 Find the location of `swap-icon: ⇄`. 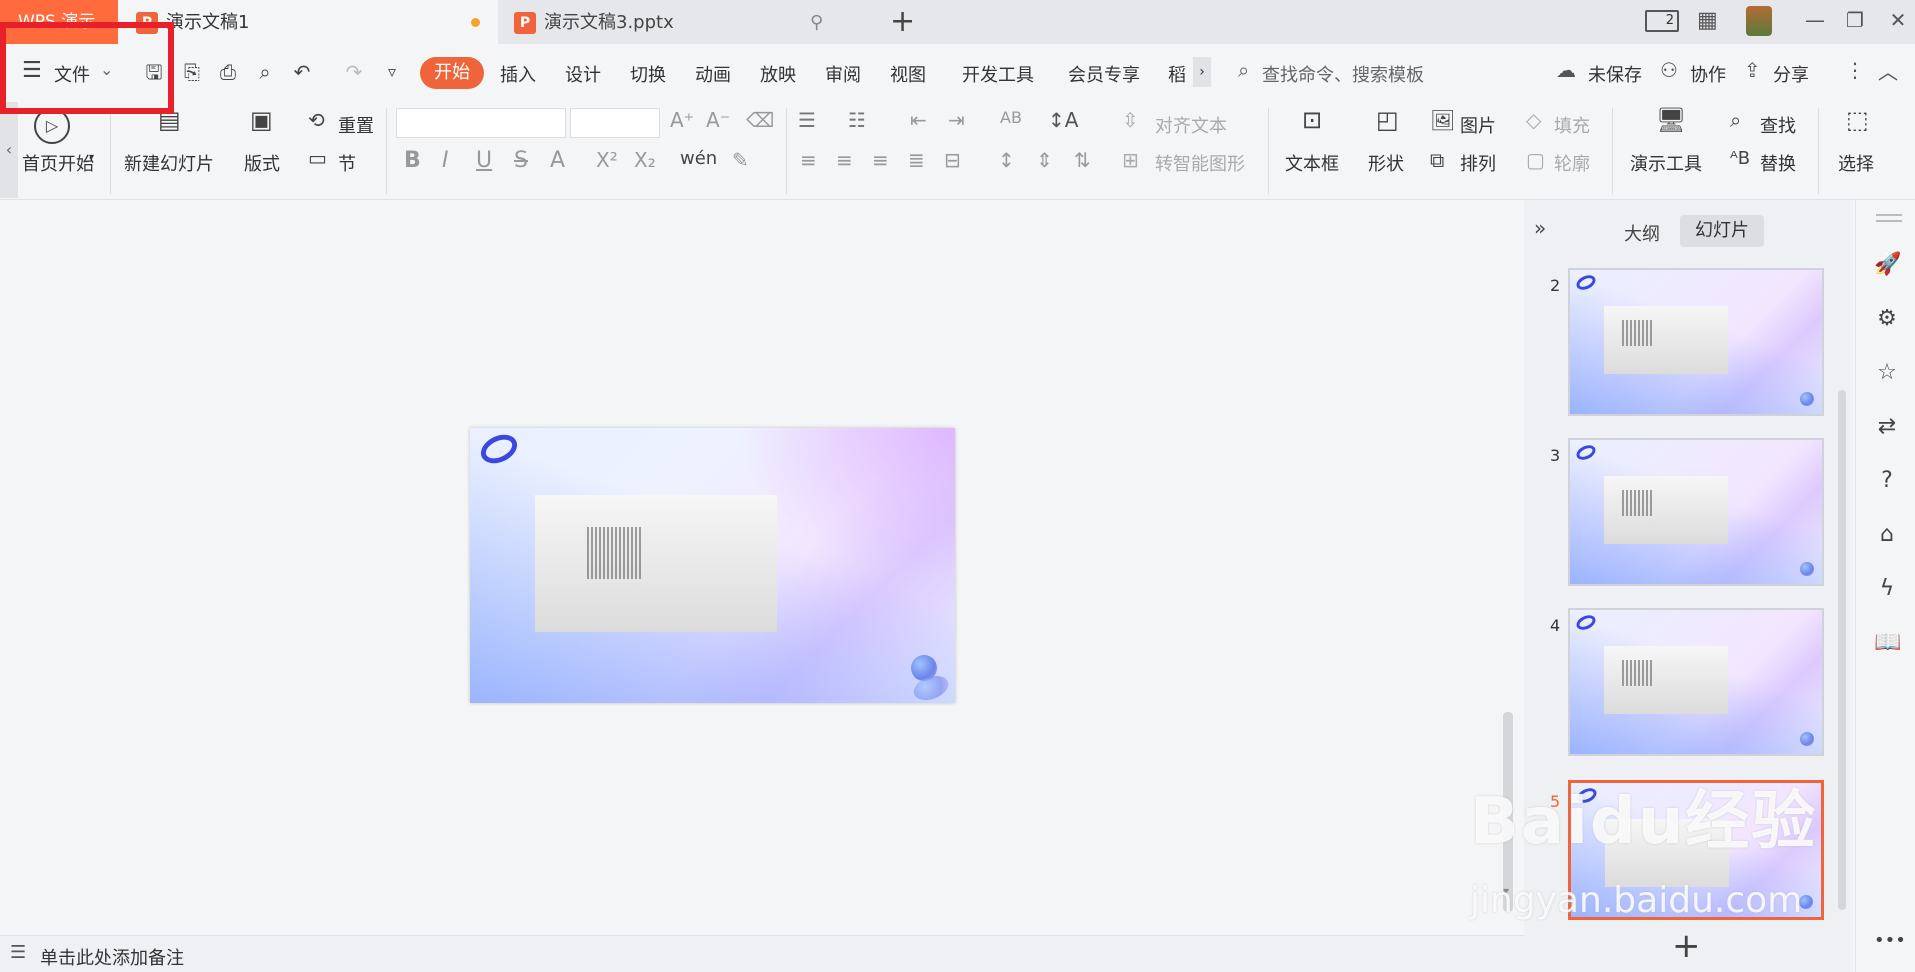

swap-icon: ⇄ is located at coordinates (1887, 426).